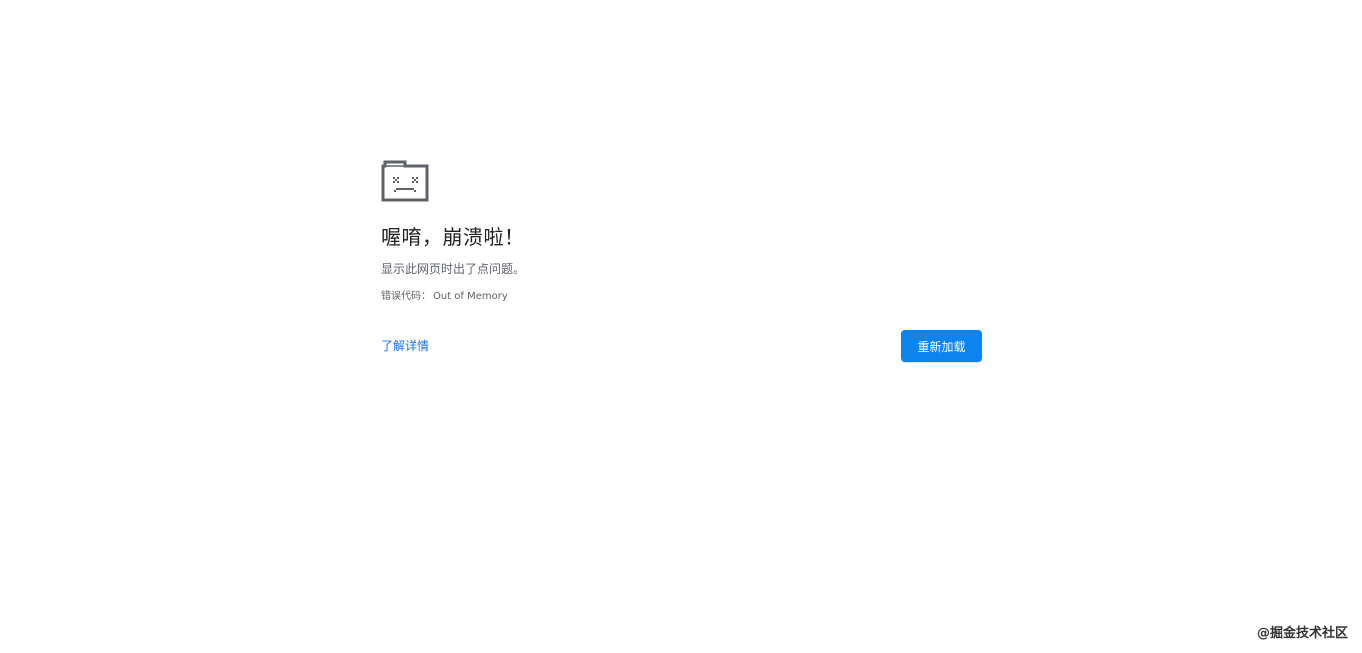 The width and height of the screenshot is (1362, 653). Describe the element at coordinates (1302, 633) in the screenshot. I see `watermark: @掘金技术社区` at that location.